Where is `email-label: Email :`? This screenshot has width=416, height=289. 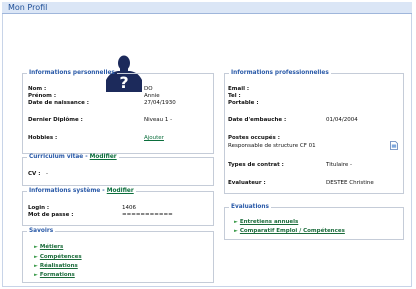
email-label: Email : is located at coordinates (239, 89).